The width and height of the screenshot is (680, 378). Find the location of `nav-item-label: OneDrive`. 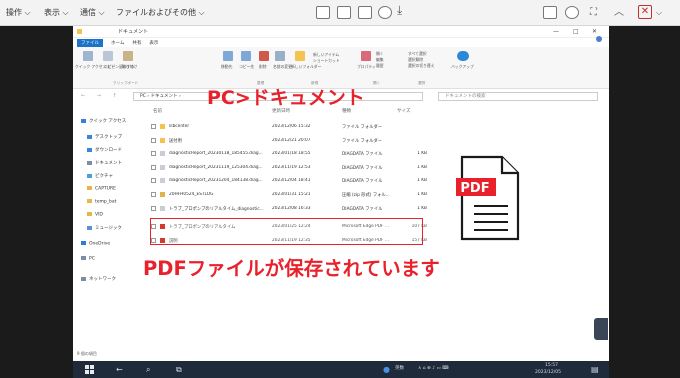

nav-item-label: OneDrive is located at coordinates (100, 244).